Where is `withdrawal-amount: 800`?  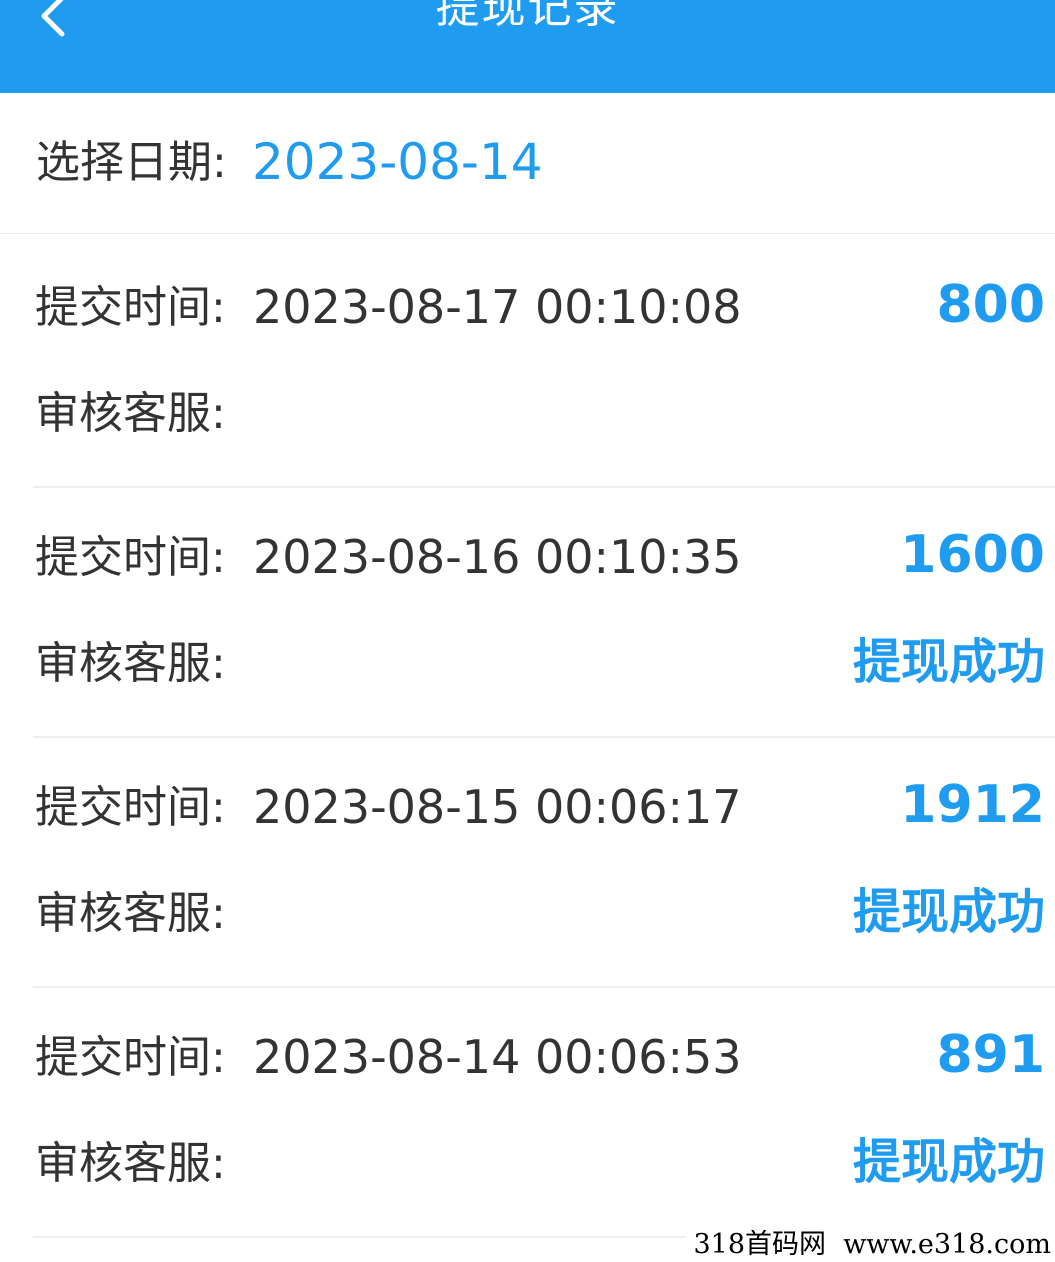
withdrawal-amount: 800 is located at coordinates (990, 305).